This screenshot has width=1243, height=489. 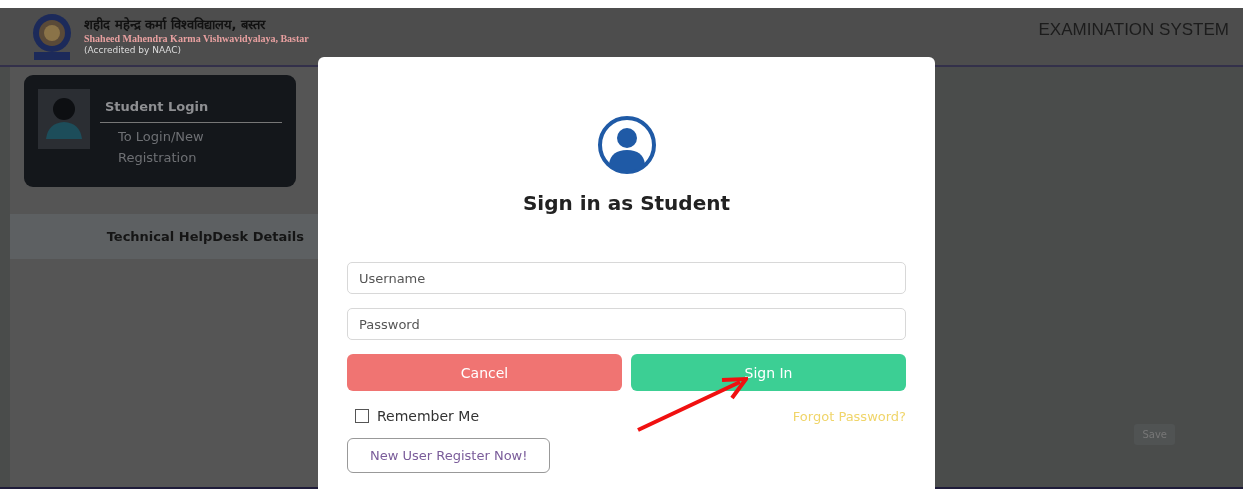 What do you see at coordinates (164, 236) in the screenshot?
I see `helpdesk-heading: Technical HelpDesk Details` at bounding box center [164, 236].